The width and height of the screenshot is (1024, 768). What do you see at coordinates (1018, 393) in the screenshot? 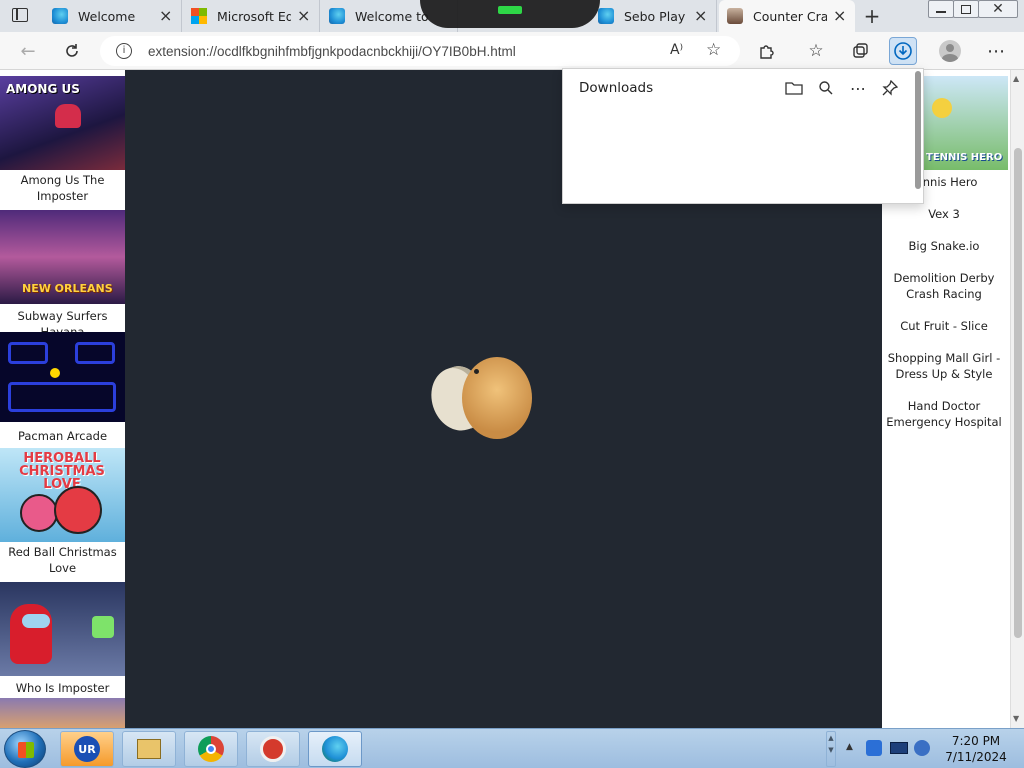
I see `scrollbar-thumb` at bounding box center [1018, 393].